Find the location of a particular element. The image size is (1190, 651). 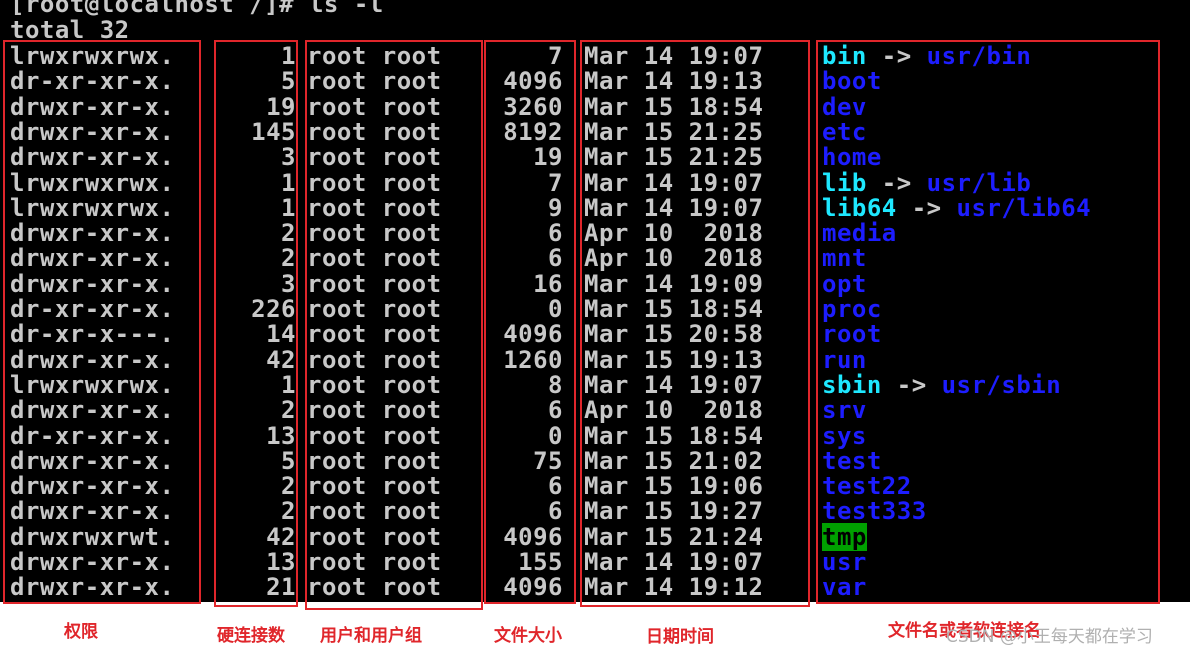

owner-column-box is located at coordinates (394, 325).